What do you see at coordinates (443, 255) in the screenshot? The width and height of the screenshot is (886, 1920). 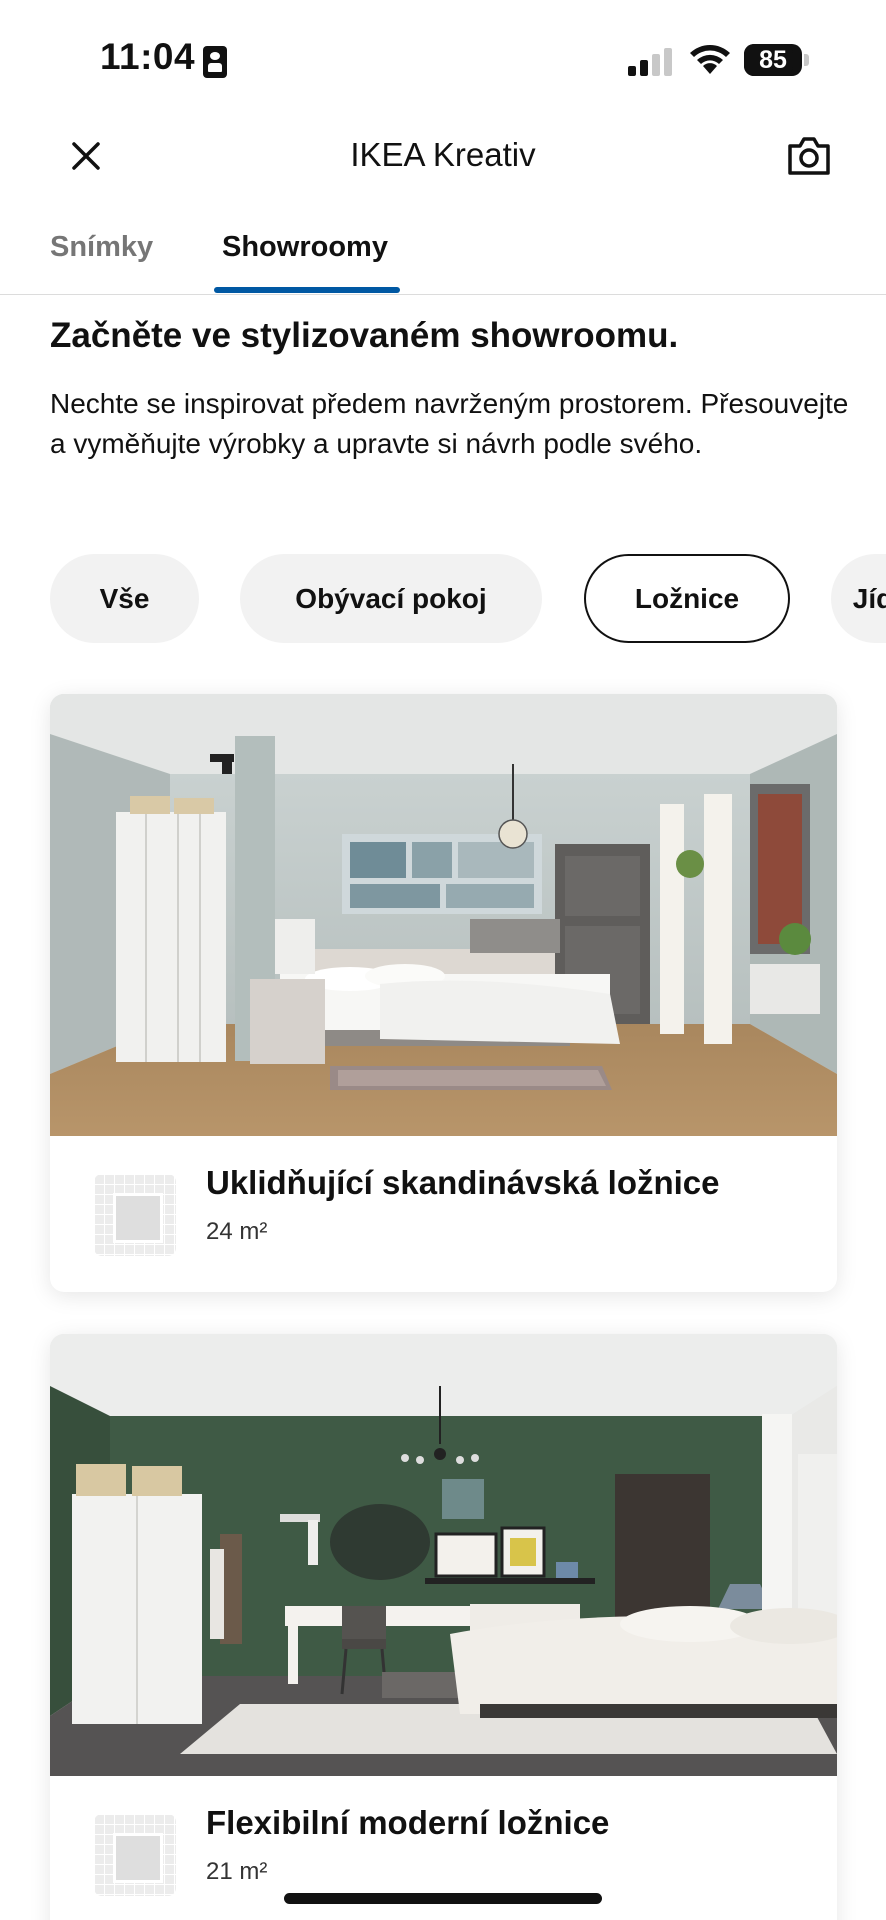 I see `tab-bar: Snímky Showroomy` at bounding box center [443, 255].